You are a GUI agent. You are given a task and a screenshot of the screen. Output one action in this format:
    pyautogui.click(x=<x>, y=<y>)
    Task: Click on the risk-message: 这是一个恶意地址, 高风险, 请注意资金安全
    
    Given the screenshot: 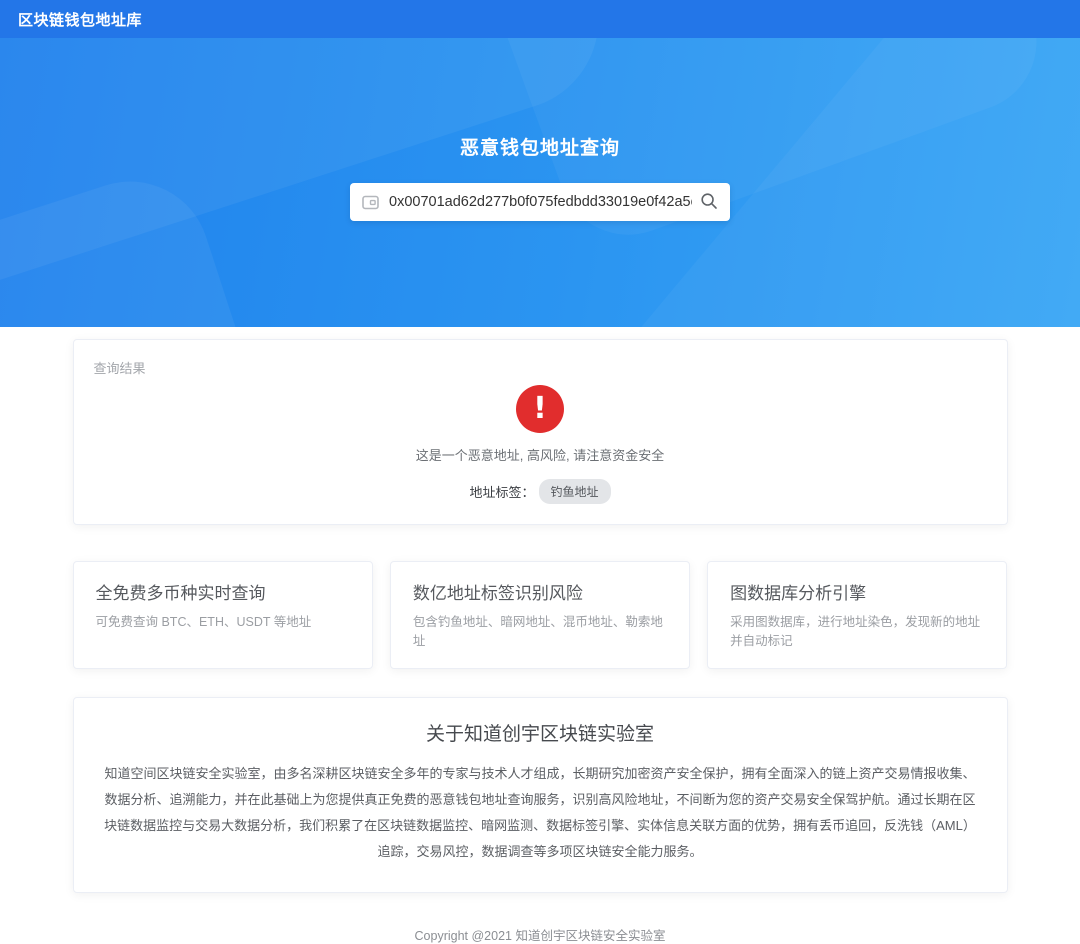 What is the action you would take?
    pyautogui.click(x=540, y=455)
    